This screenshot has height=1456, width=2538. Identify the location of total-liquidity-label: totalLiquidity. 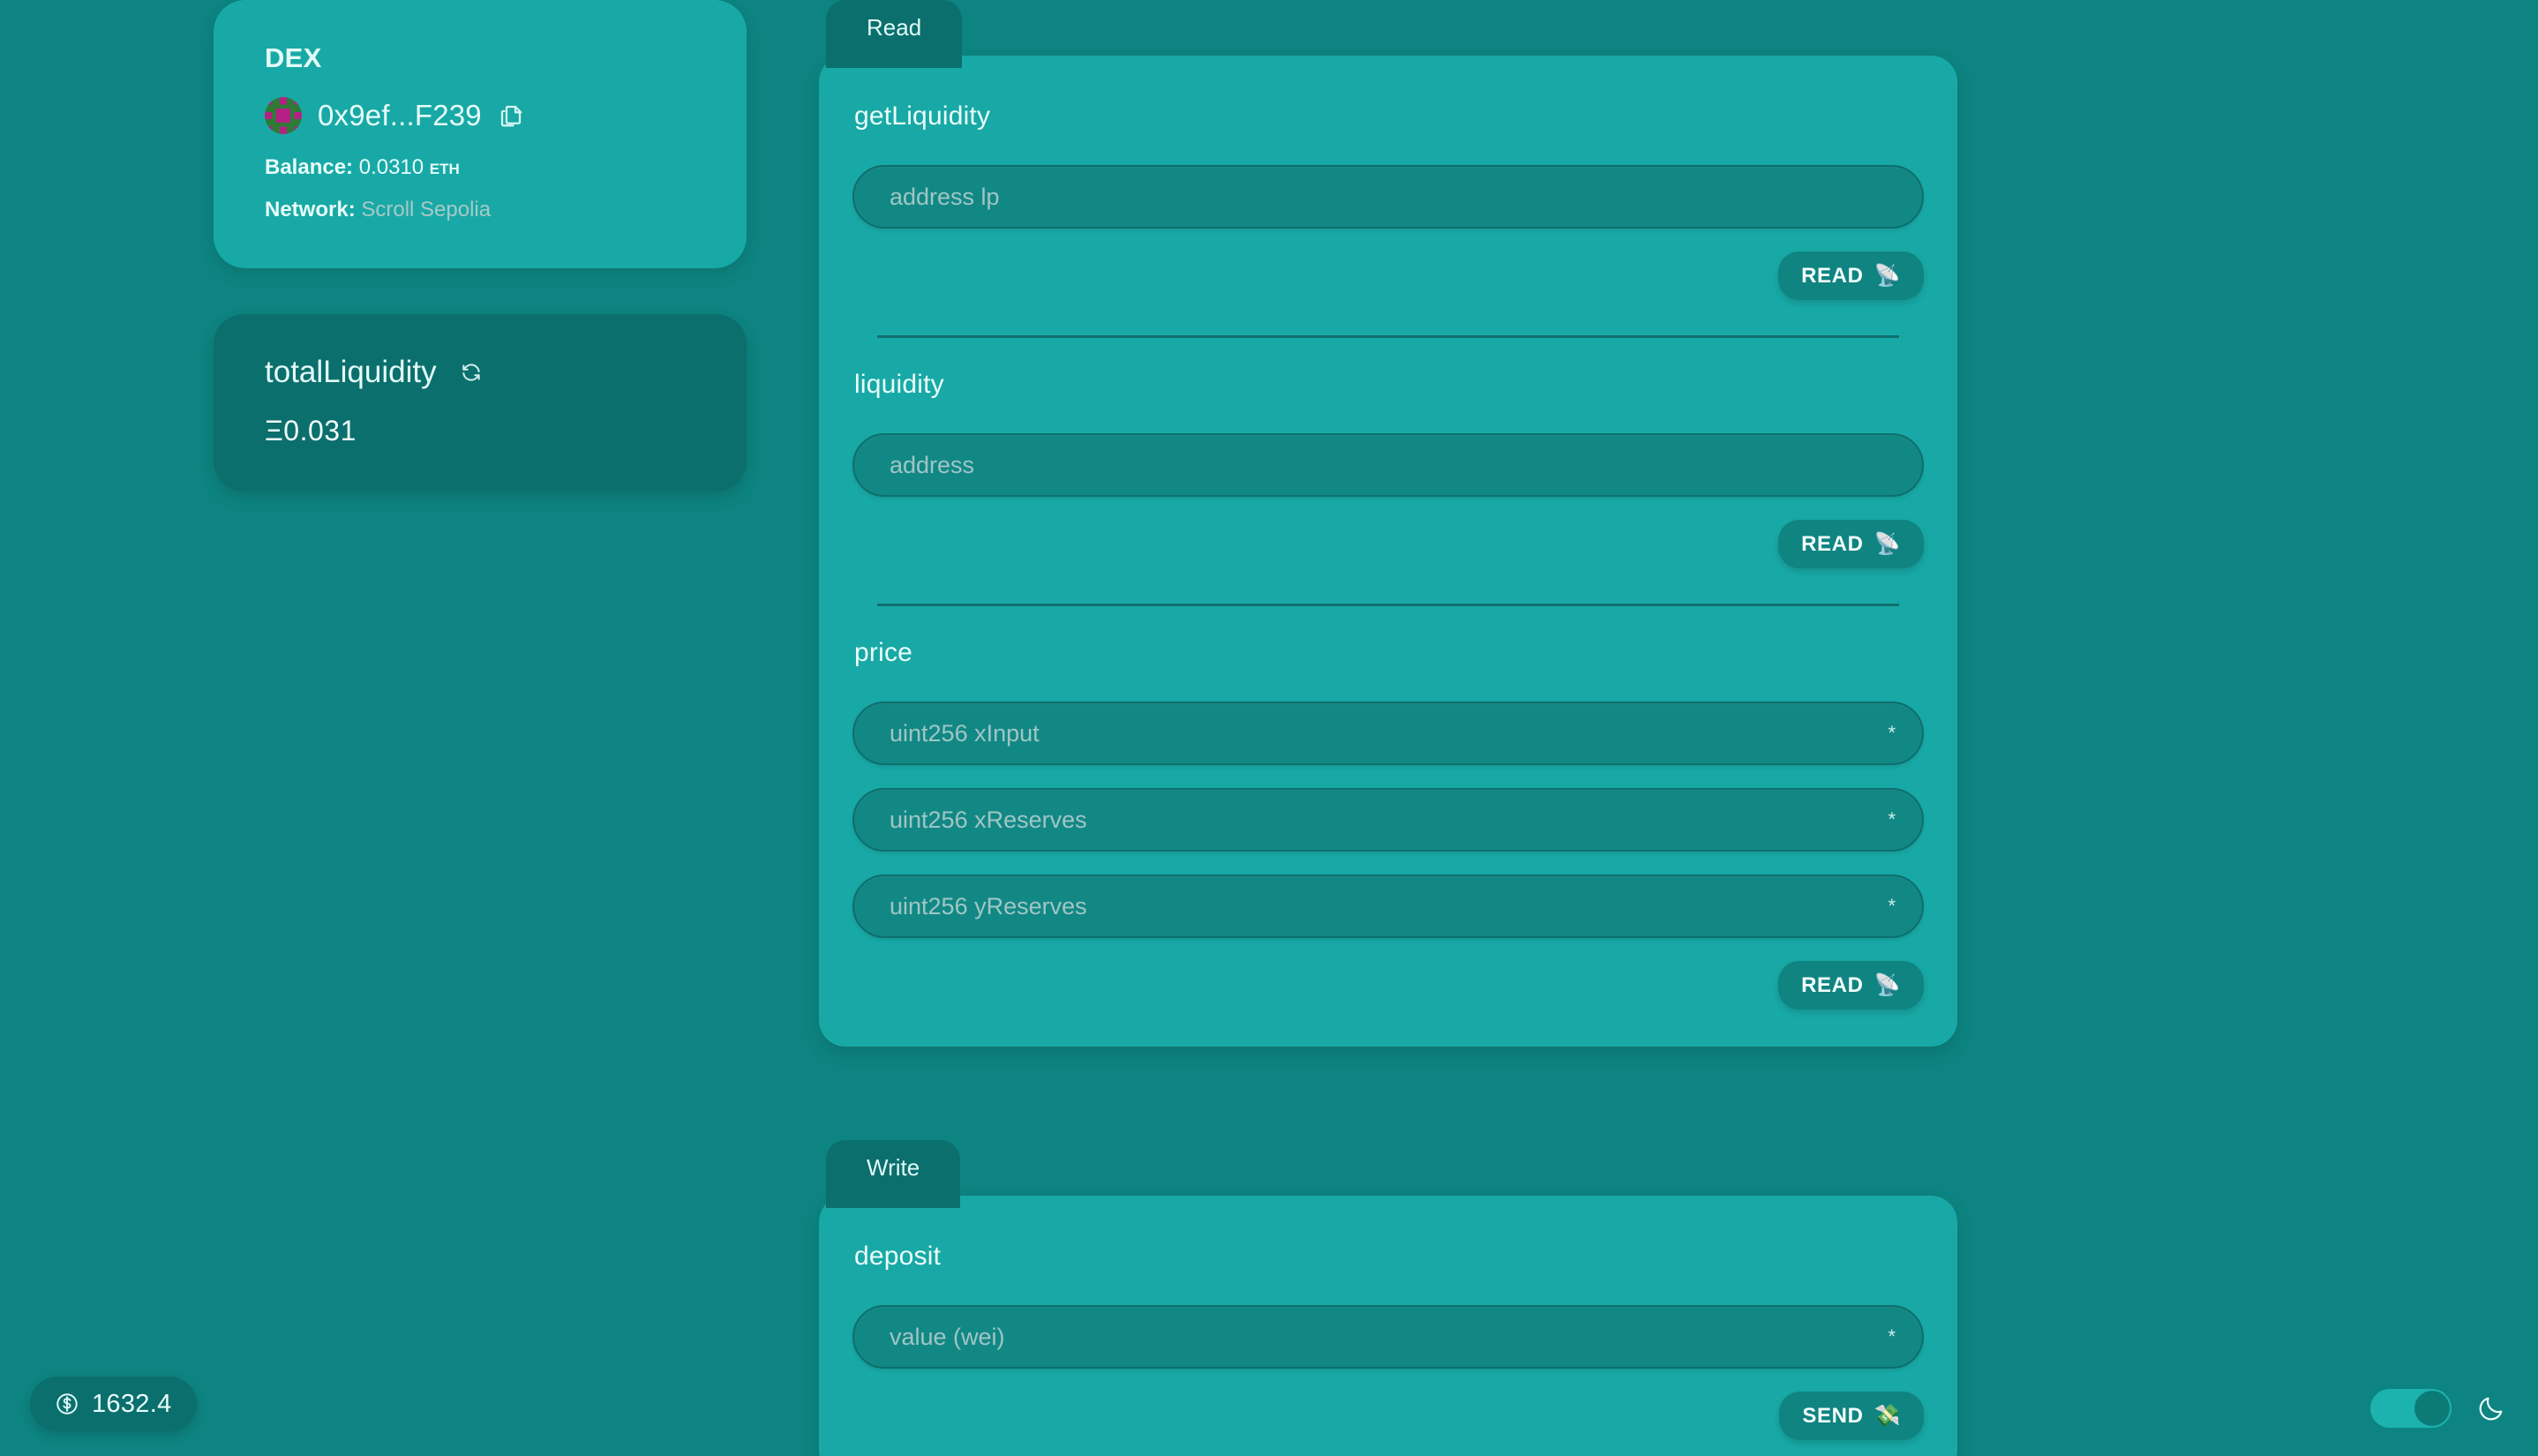
(351, 372).